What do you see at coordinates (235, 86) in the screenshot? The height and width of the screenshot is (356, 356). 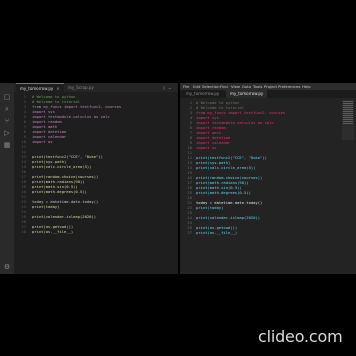 I see `menu-item-view: View` at bounding box center [235, 86].